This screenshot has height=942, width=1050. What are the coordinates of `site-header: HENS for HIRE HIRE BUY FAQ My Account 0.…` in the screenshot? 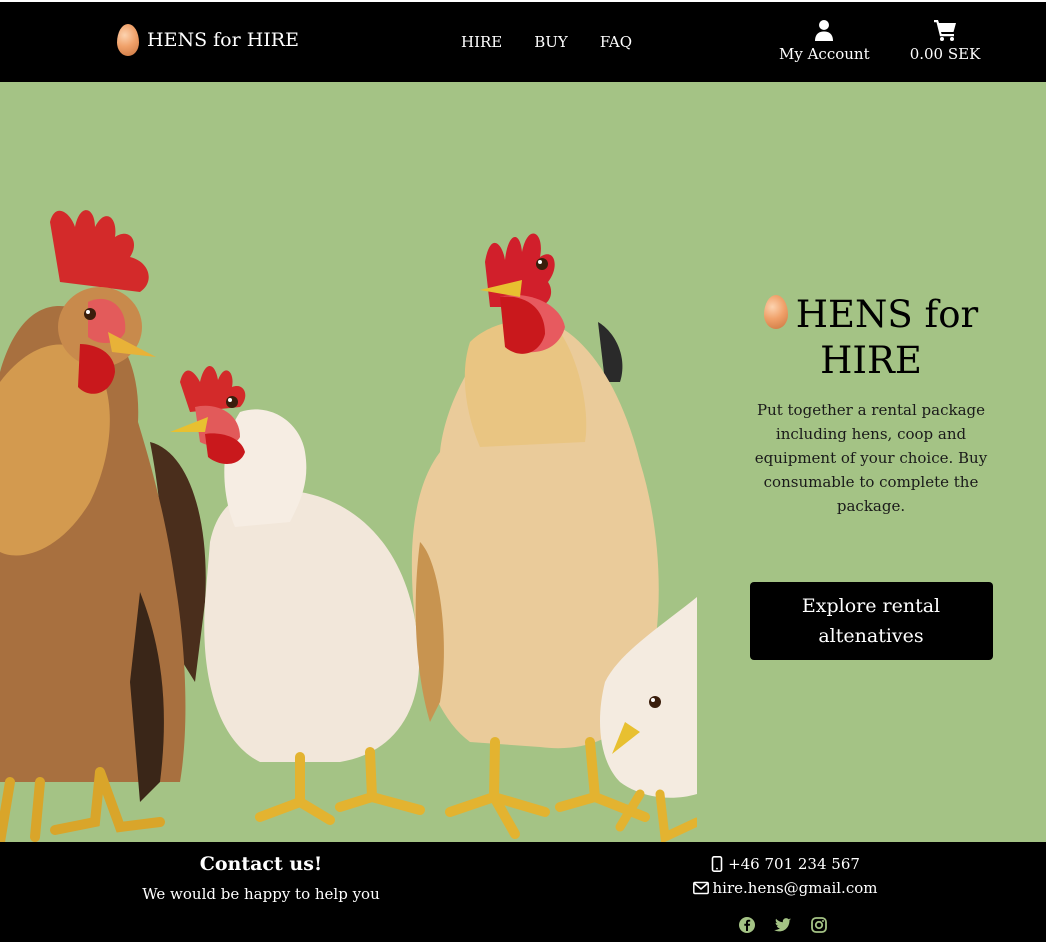 It's located at (523, 42).